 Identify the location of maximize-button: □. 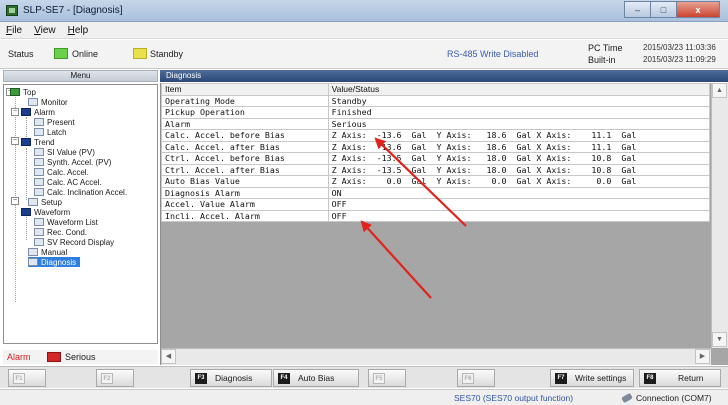
(663, 9).